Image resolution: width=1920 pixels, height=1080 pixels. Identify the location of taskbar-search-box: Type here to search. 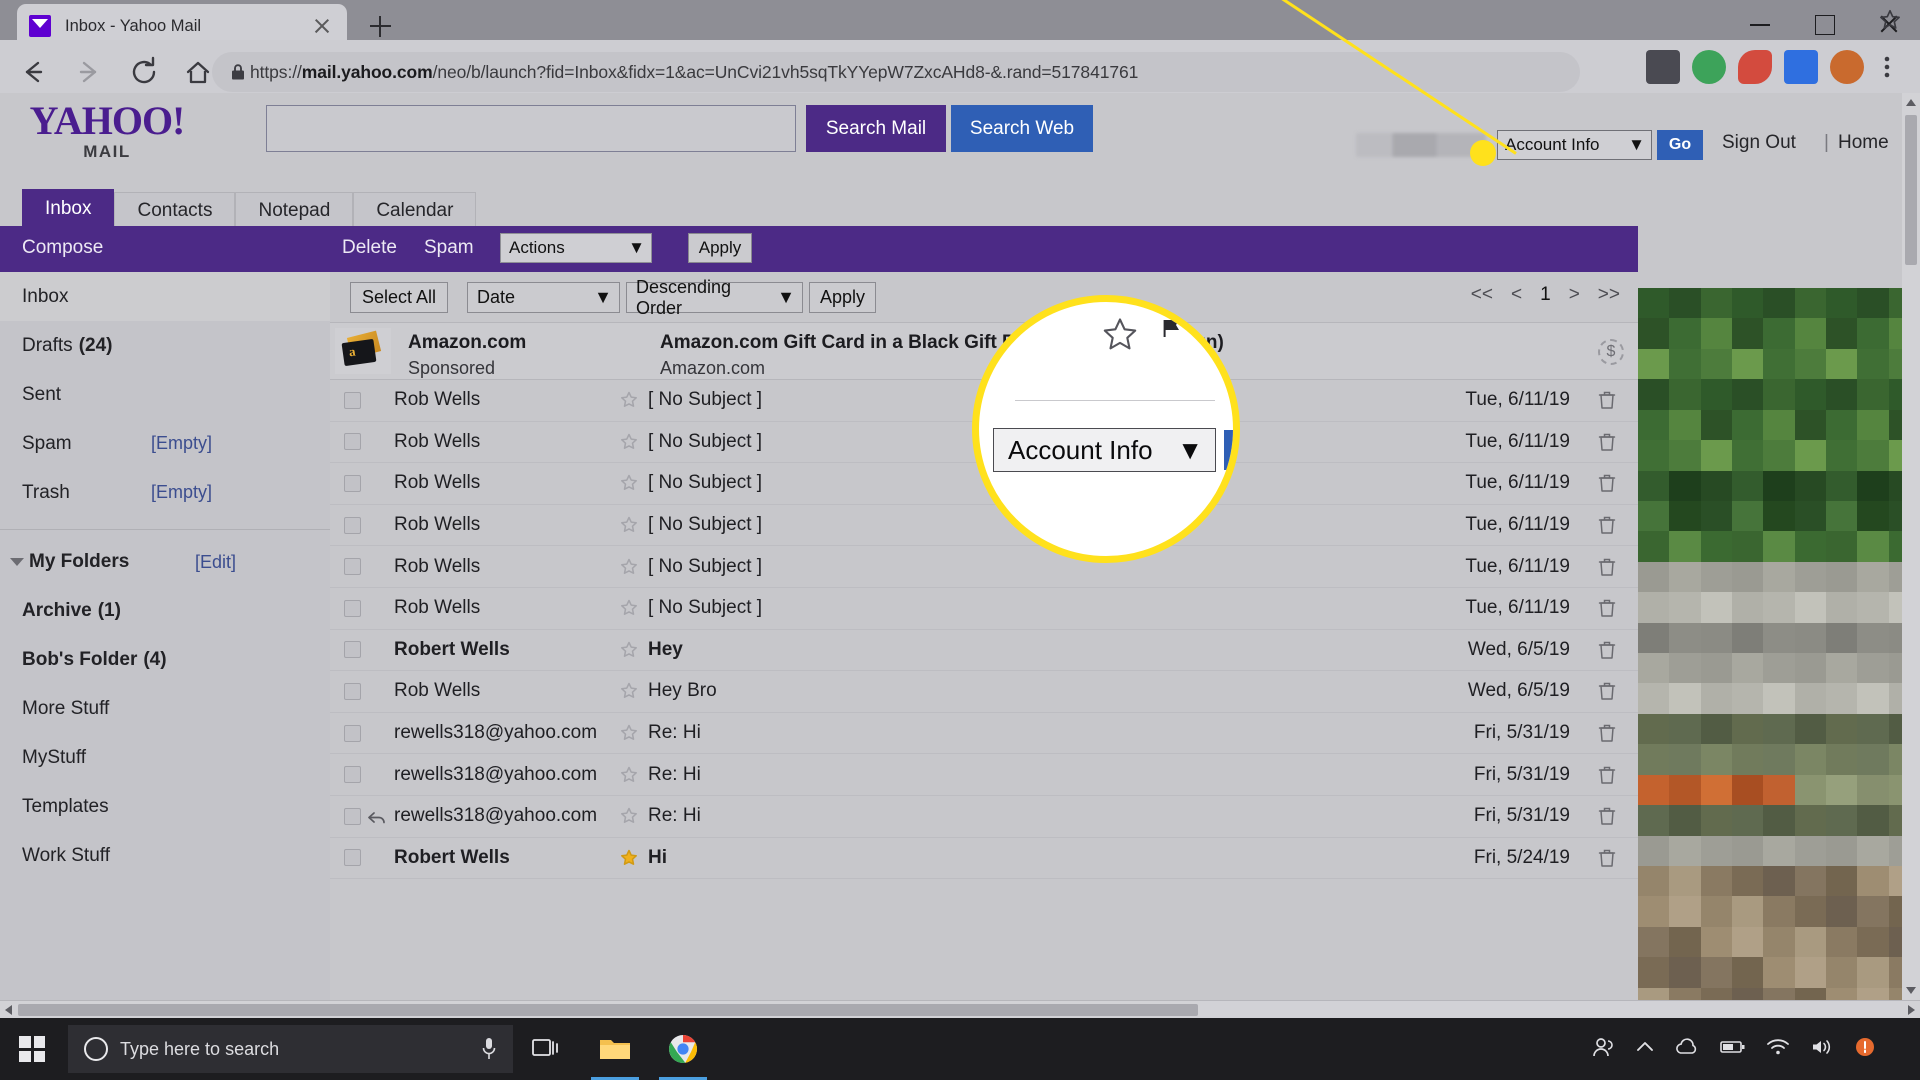
(290, 1049).